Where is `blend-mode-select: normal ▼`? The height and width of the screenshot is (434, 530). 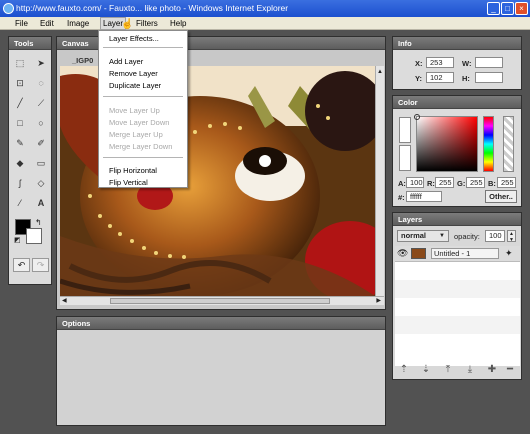 blend-mode-select: normal ▼ is located at coordinates (423, 236).